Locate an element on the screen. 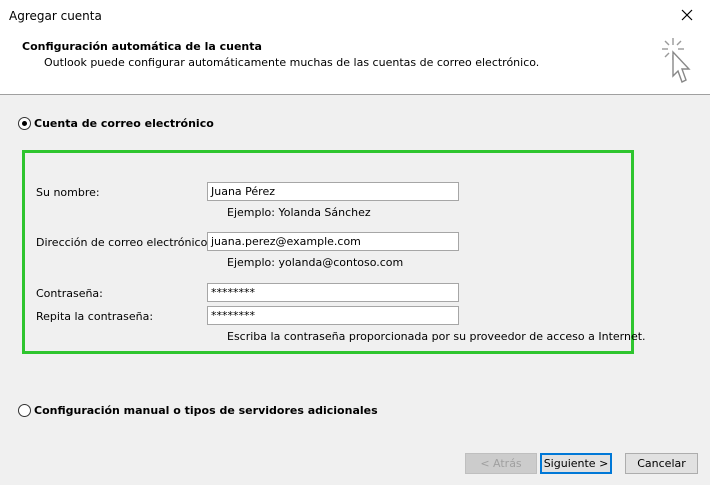 The image size is (710, 485). next-button: Siguiente > is located at coordinates (576, 463).